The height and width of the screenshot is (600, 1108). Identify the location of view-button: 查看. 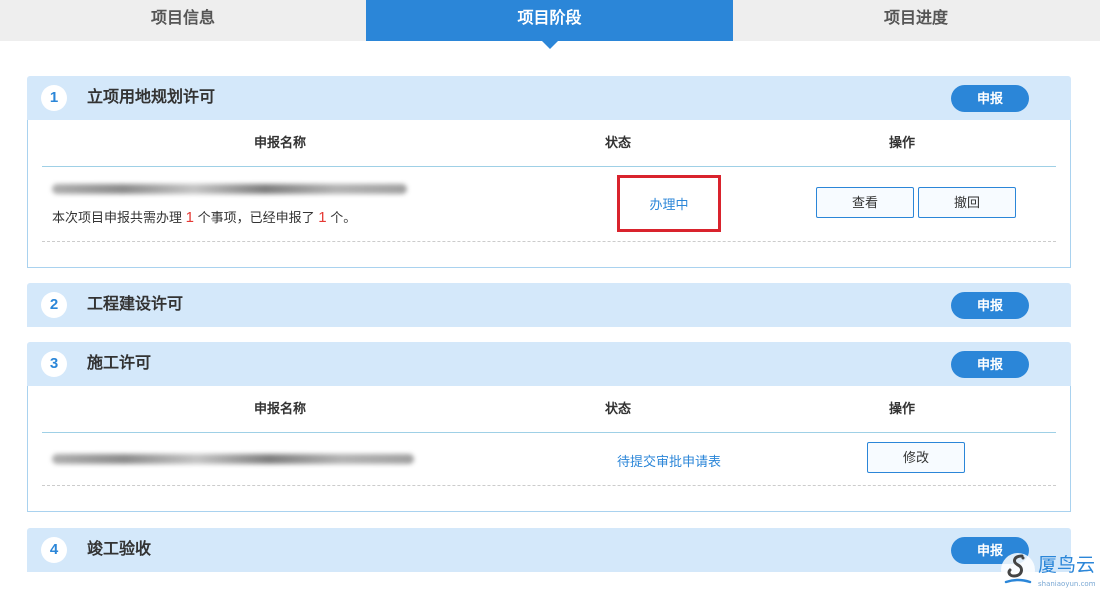
(865, 202).